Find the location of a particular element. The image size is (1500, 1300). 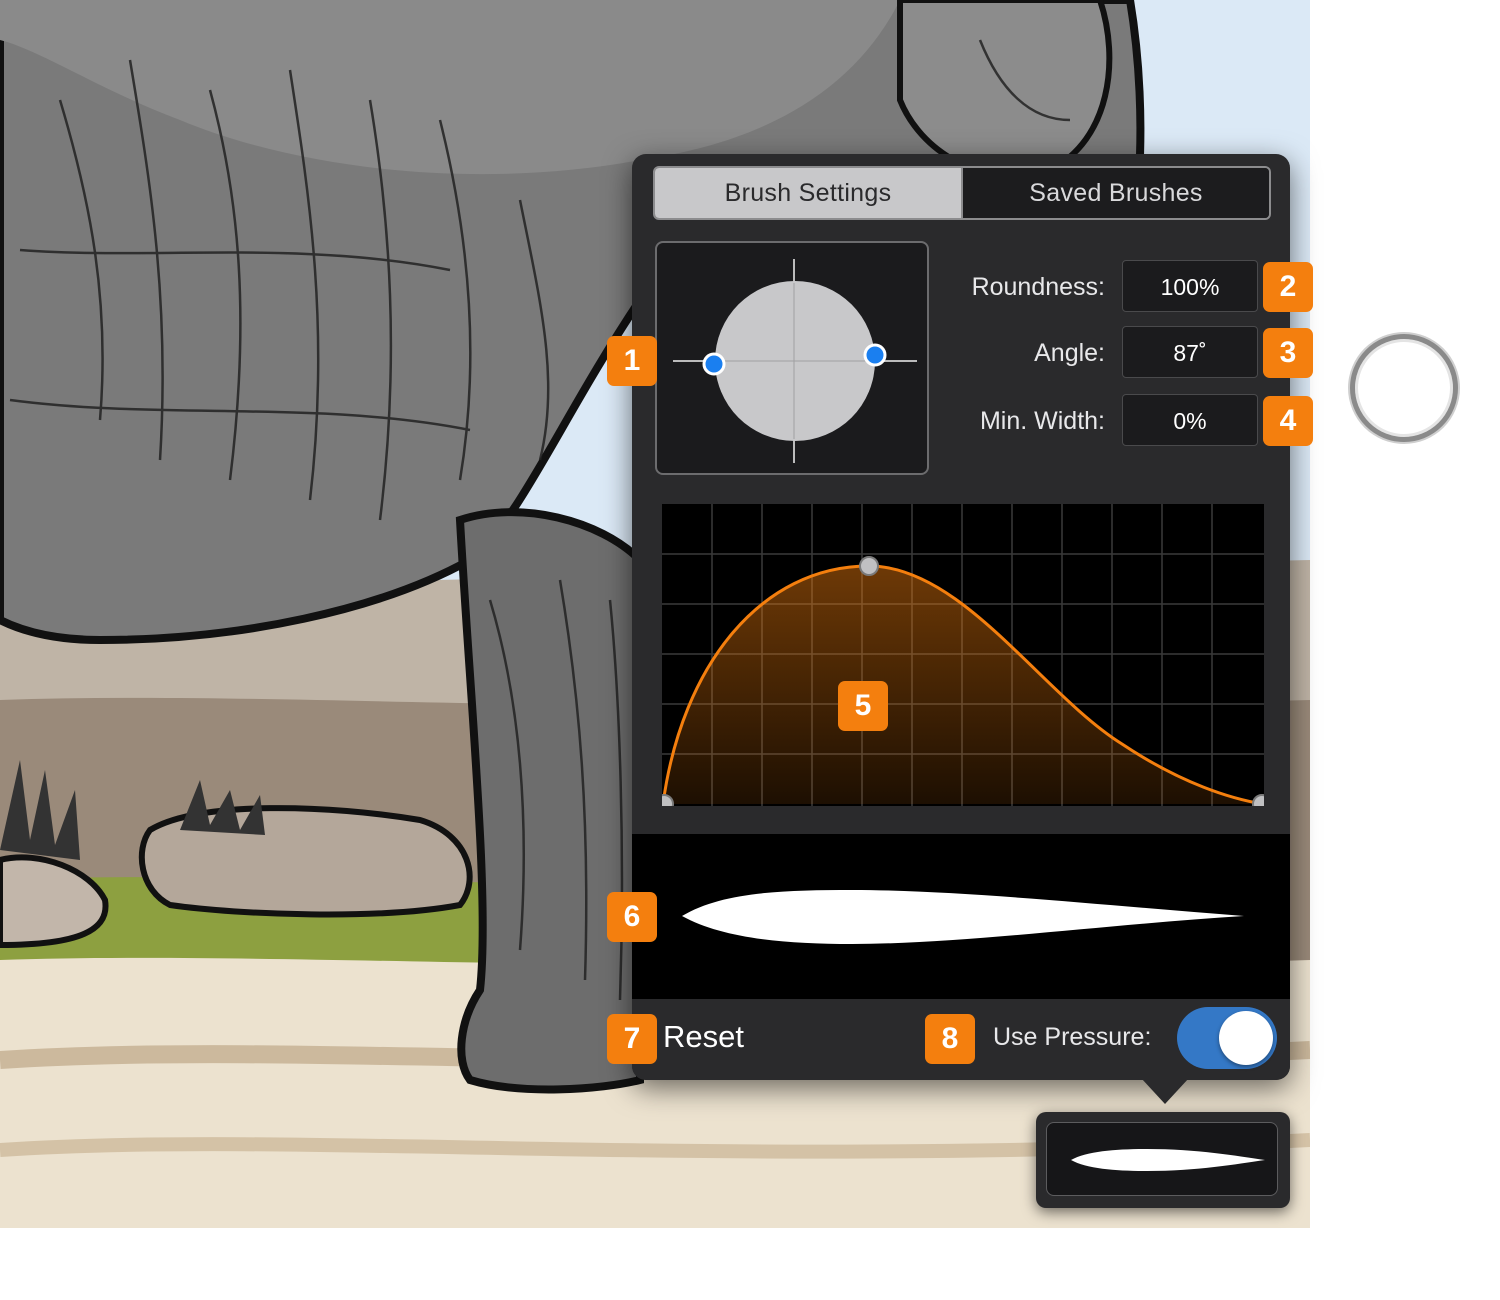

segmented-control: Brush Settings Saved Brushes is located at coordinates (962, 193).